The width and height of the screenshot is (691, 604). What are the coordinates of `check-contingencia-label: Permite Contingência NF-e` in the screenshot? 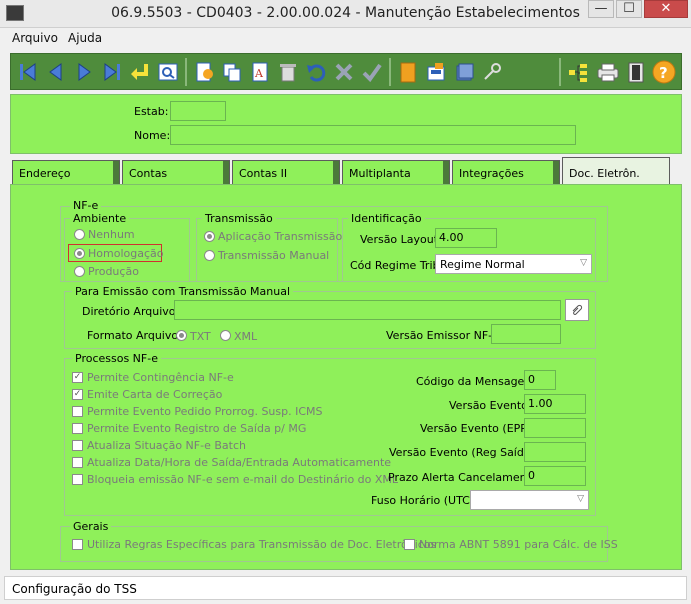 It's located at (160, 377).